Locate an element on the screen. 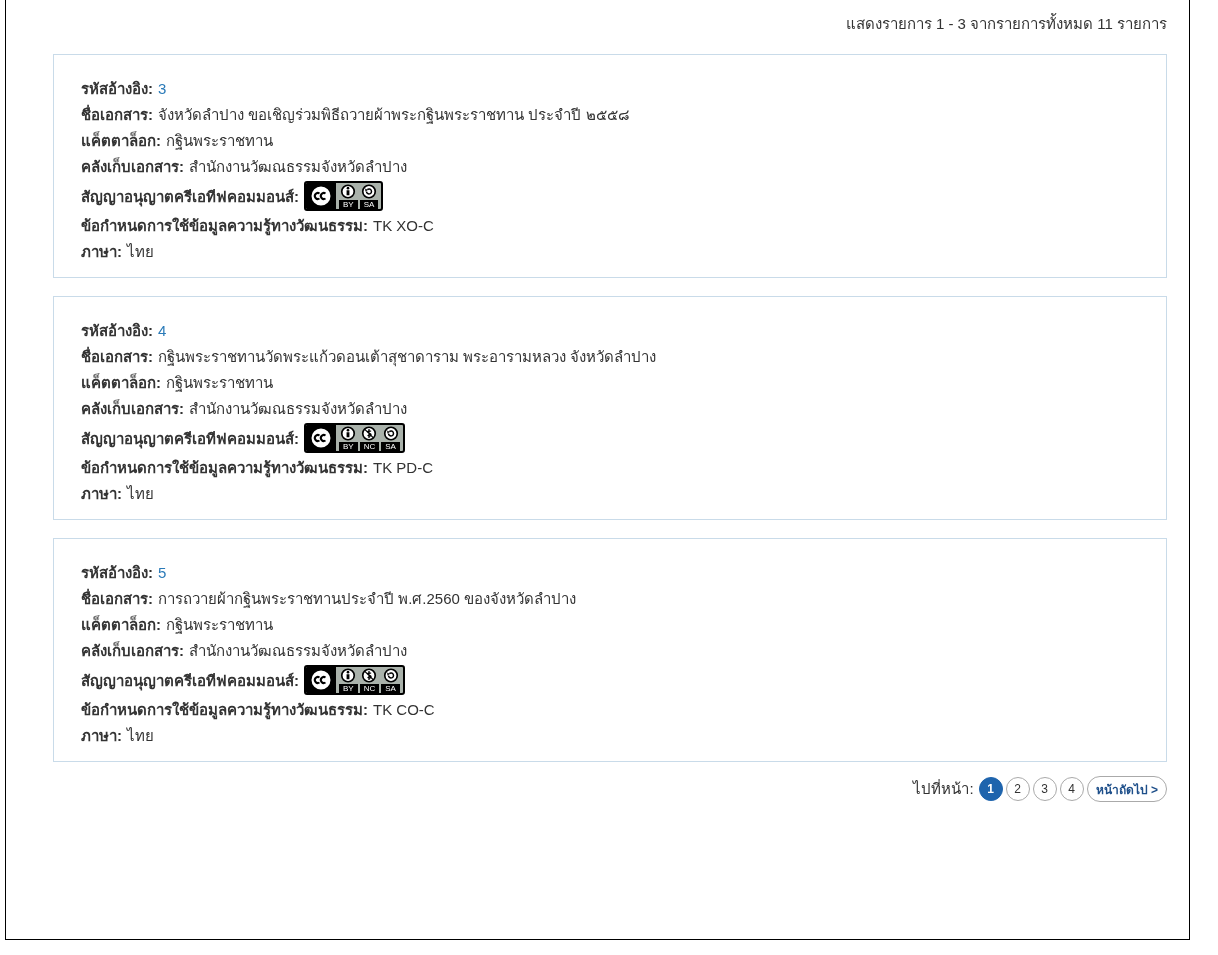 This screenshot has width=1218, height=955. page-button: 1 is located at coordinates (990, 789).